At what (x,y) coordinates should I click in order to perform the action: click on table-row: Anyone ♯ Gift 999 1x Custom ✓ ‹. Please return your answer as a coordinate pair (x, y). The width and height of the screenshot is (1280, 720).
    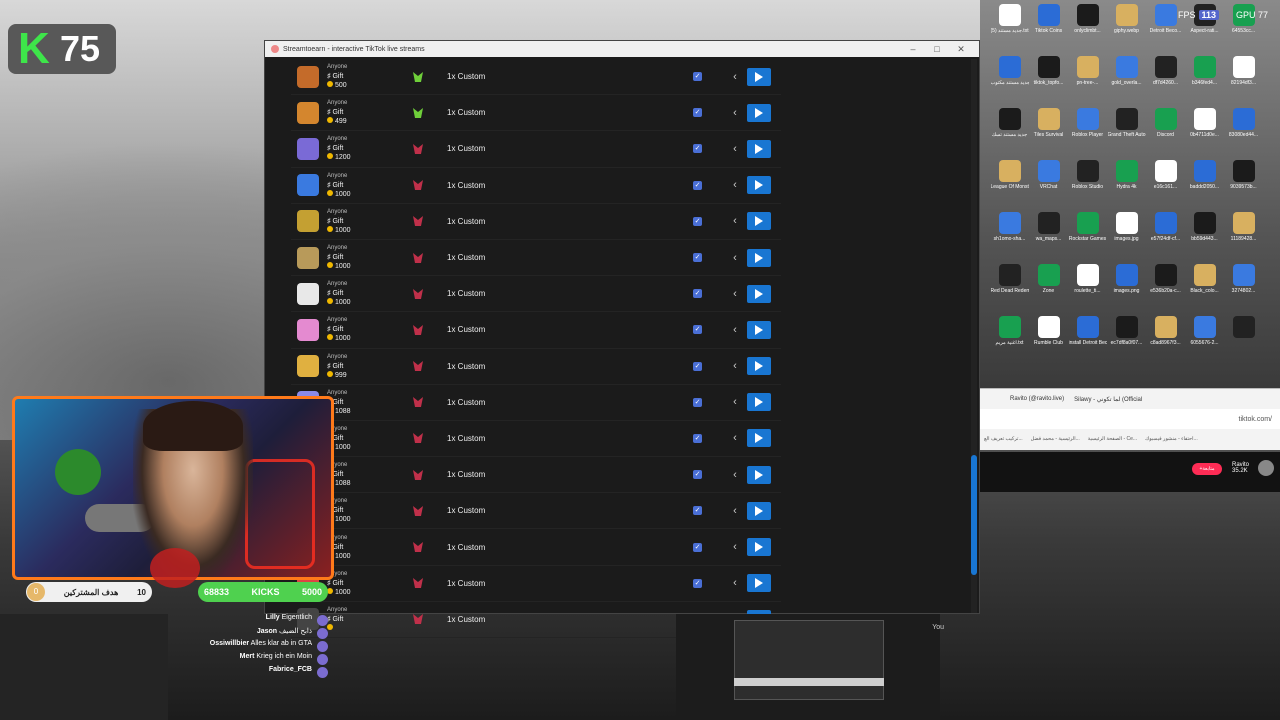
    Looking at the image, I should click on (536, 367).